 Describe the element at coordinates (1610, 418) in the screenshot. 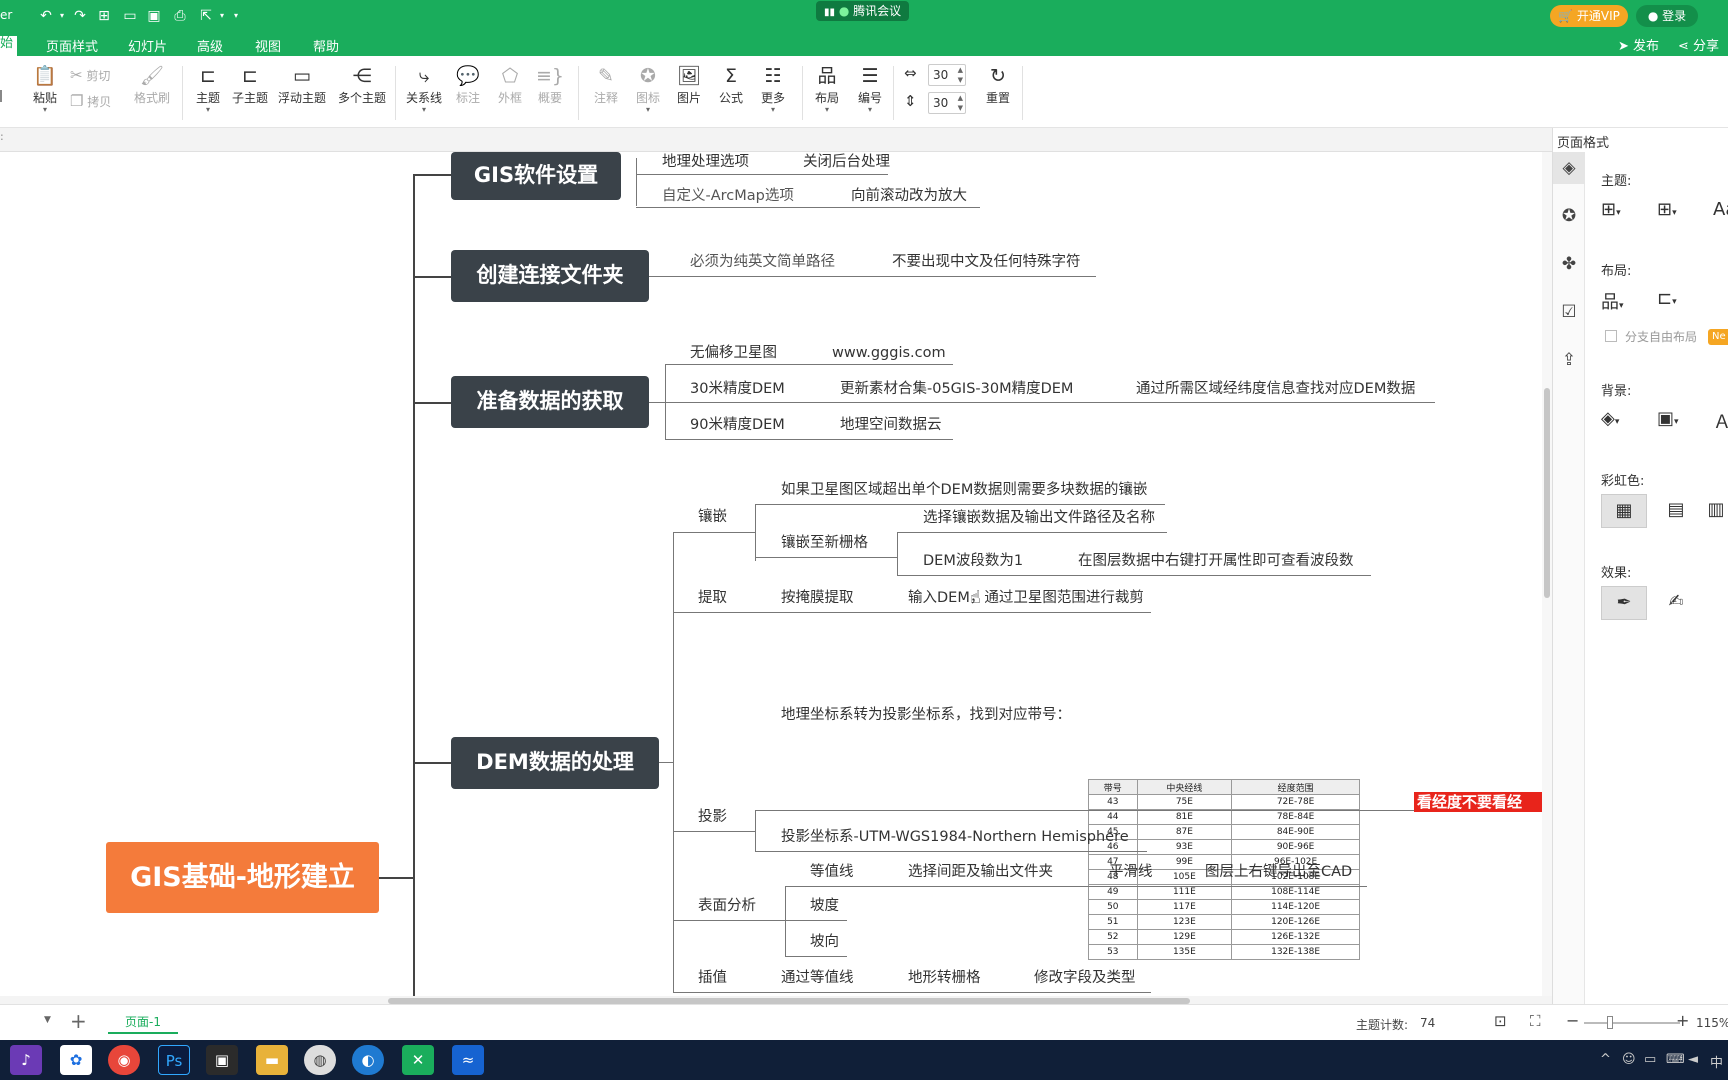

I see `fill-bucket-icon: ◈▾` at that location.